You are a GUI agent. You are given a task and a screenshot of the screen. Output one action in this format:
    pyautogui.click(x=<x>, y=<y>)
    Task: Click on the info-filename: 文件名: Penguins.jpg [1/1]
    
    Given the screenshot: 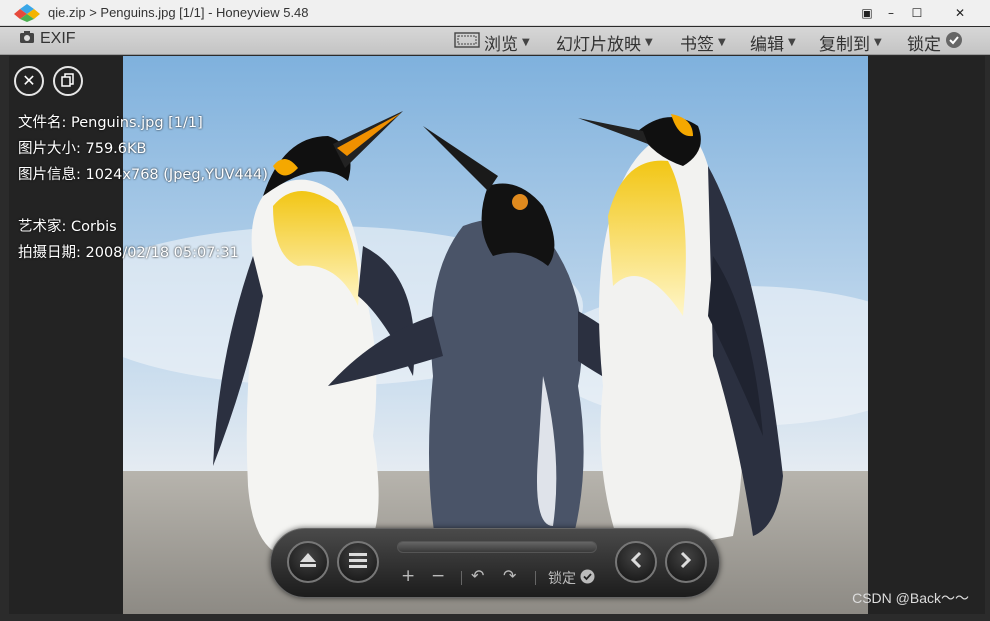 What is the action you would take?
    pyautogui.click(x=110, y=123)
    